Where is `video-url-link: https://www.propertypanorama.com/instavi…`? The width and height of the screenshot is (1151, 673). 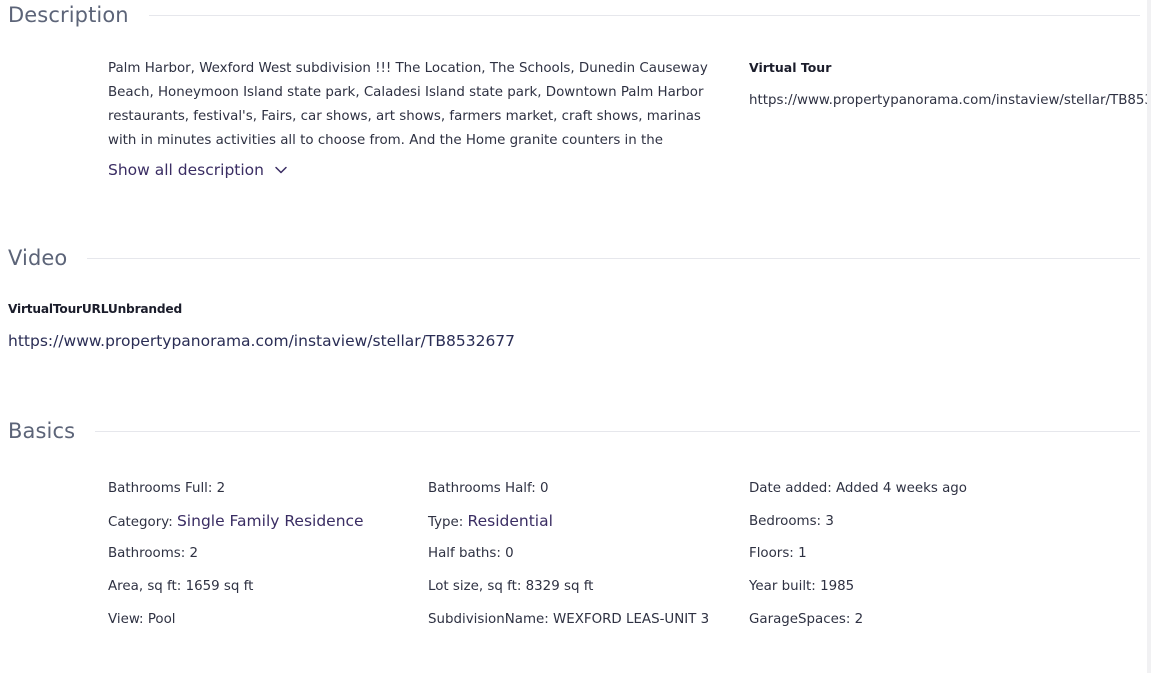
video-url-link: https://www.propertypanorama.com/instavi… is located at coordinates (261, 341).